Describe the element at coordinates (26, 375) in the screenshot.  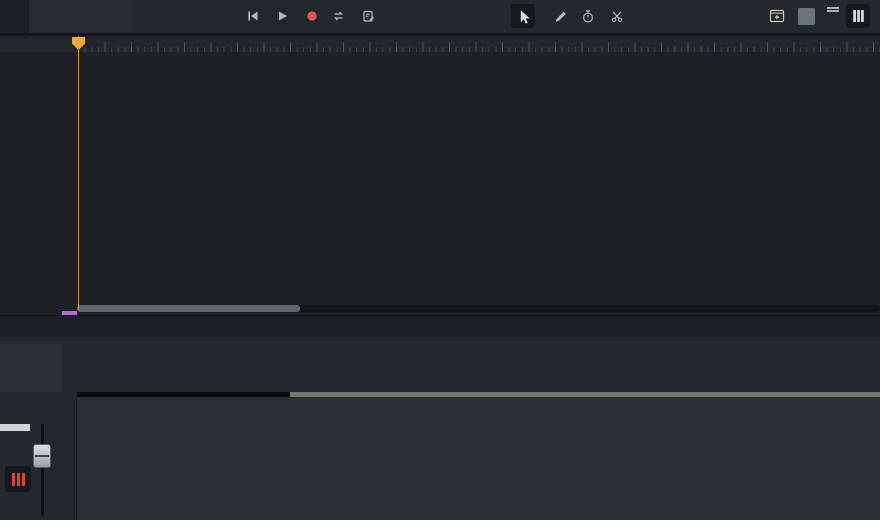
I see `octave-minus-button` at that location.